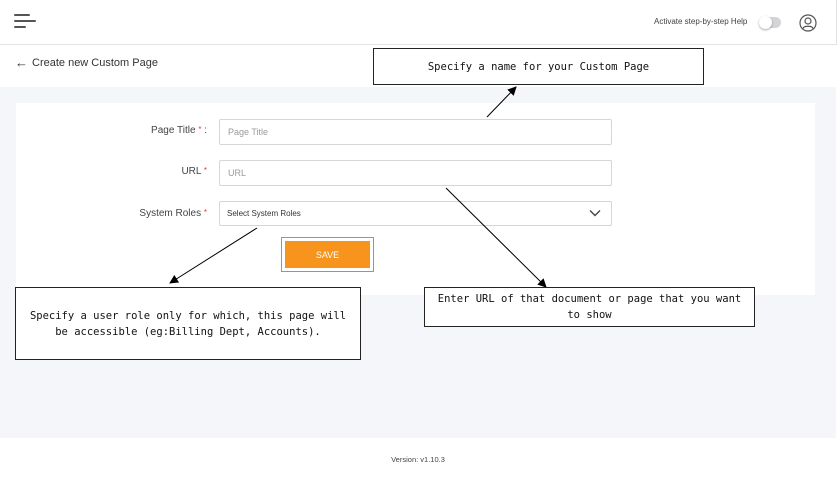 The width and height of the screenshot is (838, 487). What do you see at coordinates (205, 130) in the screenshot?
I see `label-colon: :` at bounding box center [205, 130].